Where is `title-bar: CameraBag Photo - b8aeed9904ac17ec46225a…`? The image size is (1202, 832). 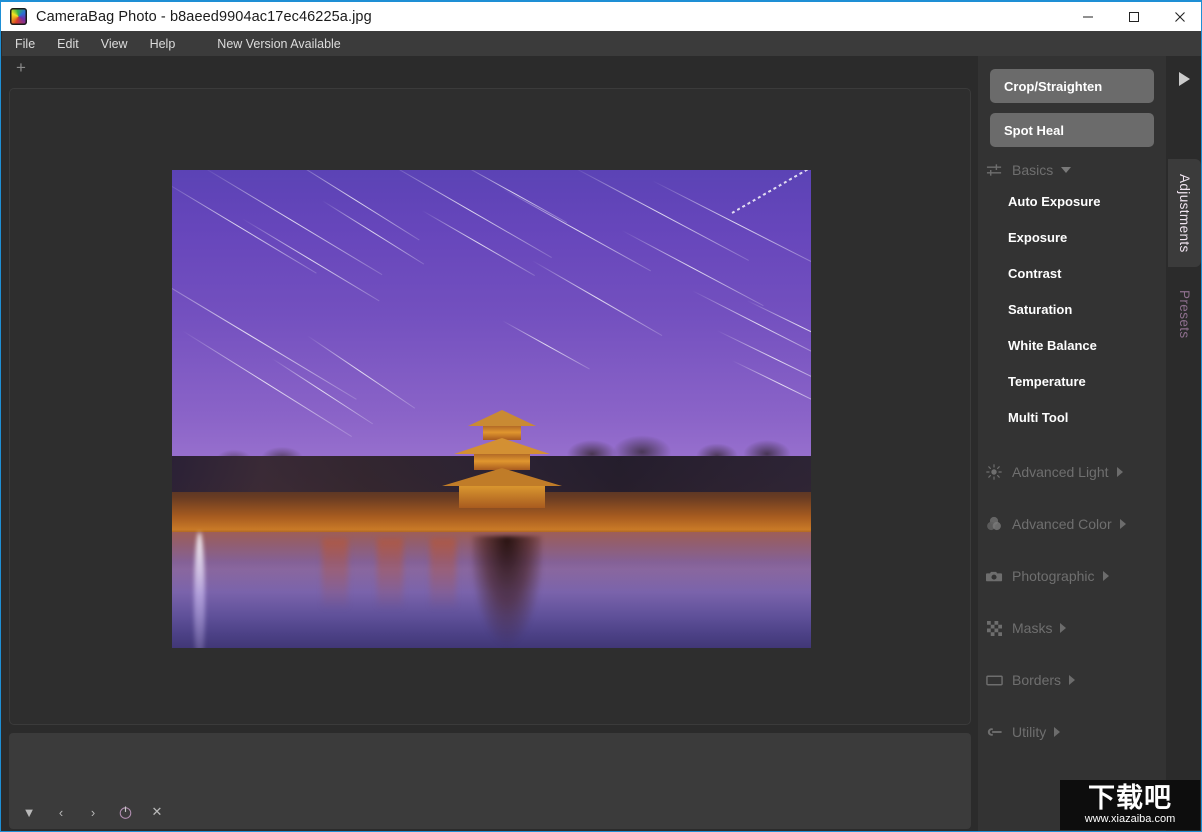 title-bar: CameraBag Photo - b8aeed9904ac17ec46225a… is located at coordinates (601, 15).